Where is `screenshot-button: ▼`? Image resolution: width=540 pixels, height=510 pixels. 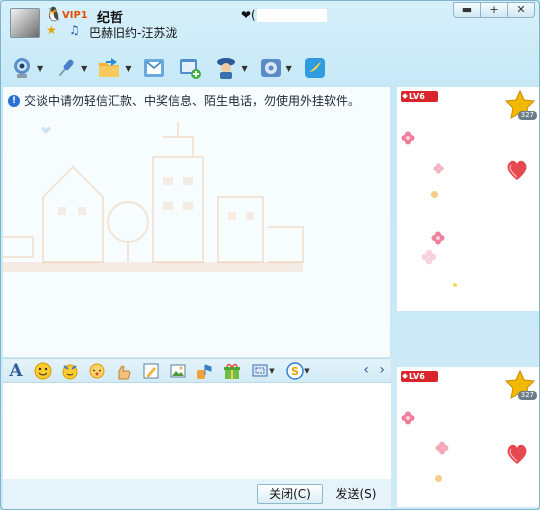 screenshot-button: ▼ is located at coordinates (263, 371).